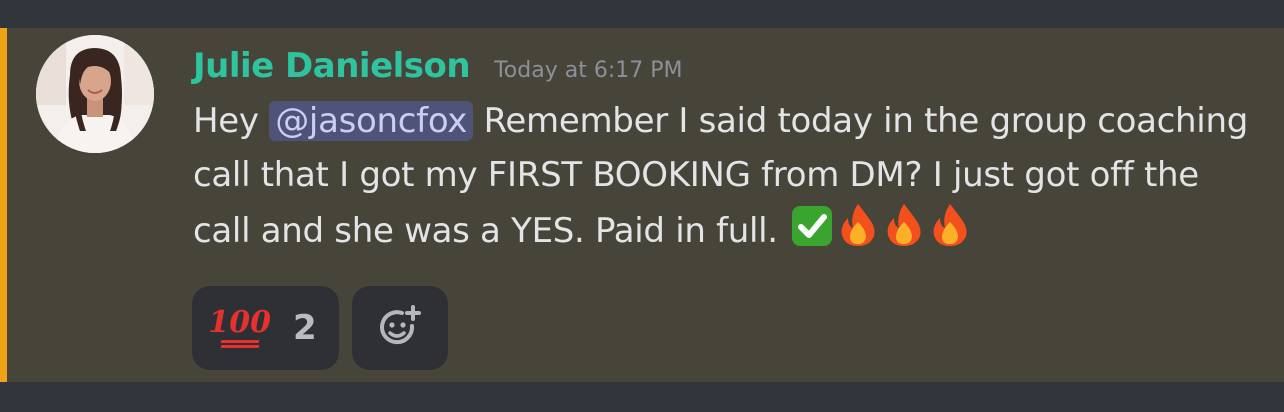  What do you see at coordinates (332, 66) in the screenshot?
I see `author-name: Julie Danielson` at bounding box center [332, 66].